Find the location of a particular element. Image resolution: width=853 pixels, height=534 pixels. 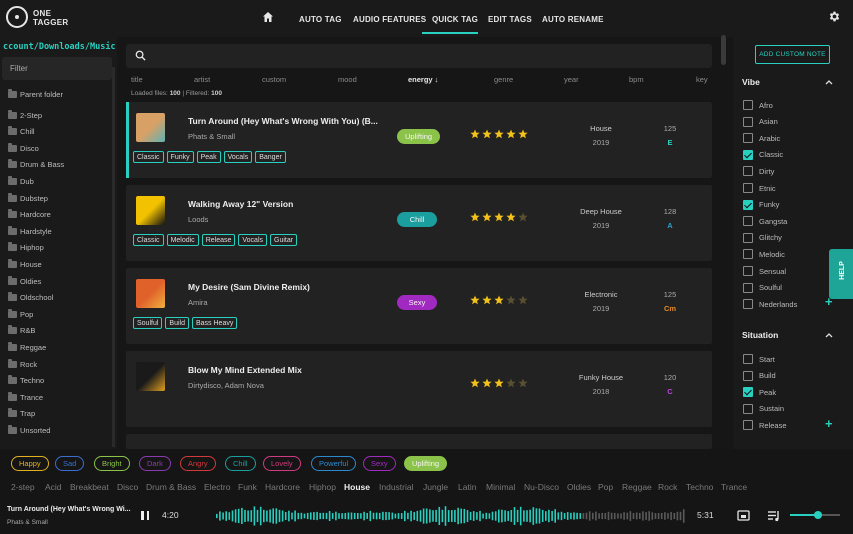

queue-icon is located at coordinates (773, 515).